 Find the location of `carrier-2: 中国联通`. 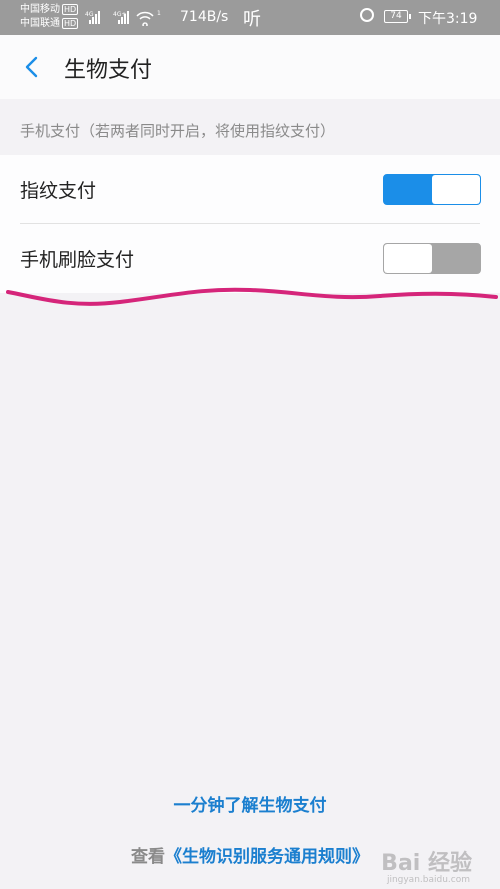

carrier-2: 中国联通 is located at coordinates (40, 23).